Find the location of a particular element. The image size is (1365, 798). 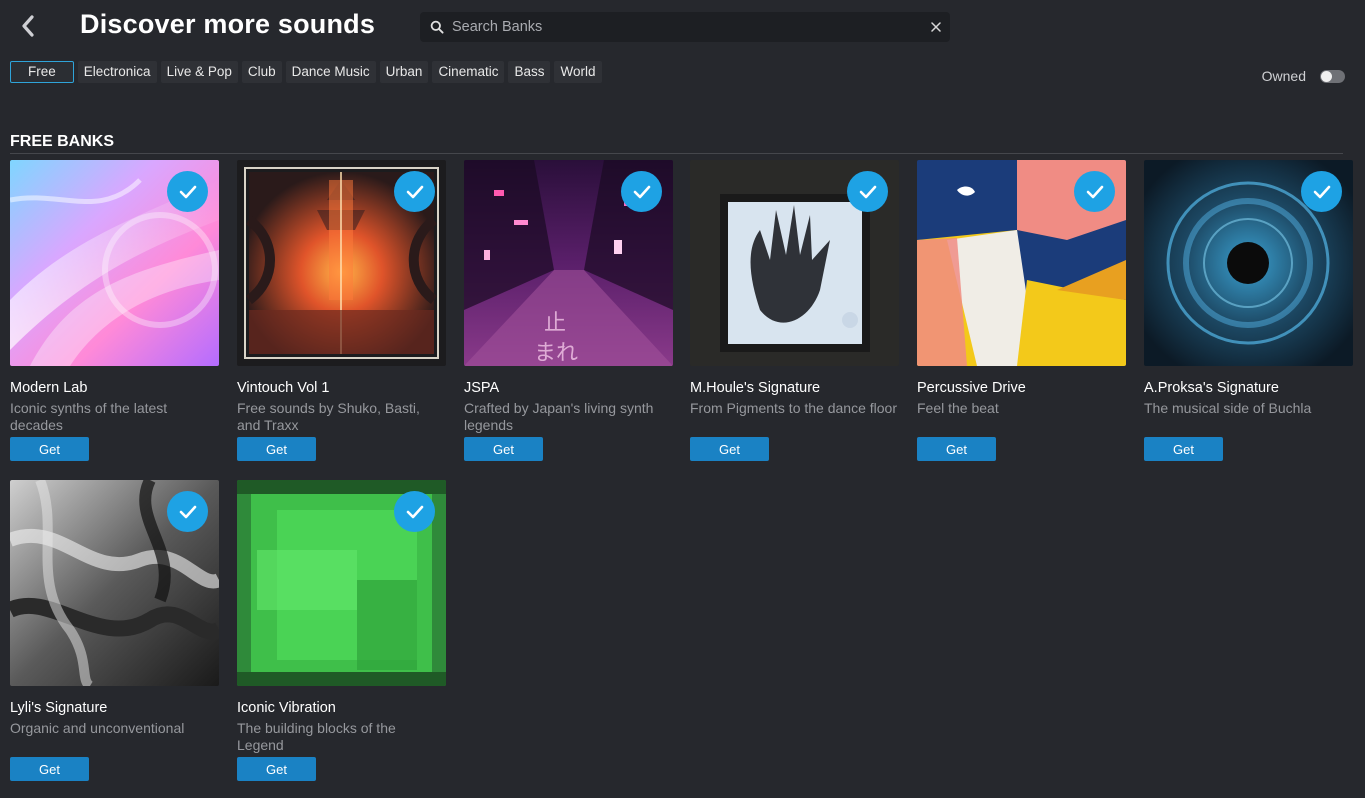

clear-search-icon is located at coordinates (936, 27).